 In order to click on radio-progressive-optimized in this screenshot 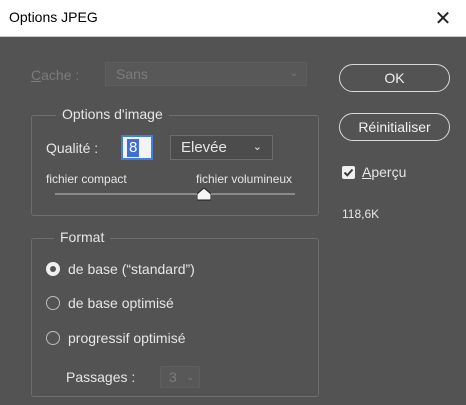, I will do `click(53, 338)`.